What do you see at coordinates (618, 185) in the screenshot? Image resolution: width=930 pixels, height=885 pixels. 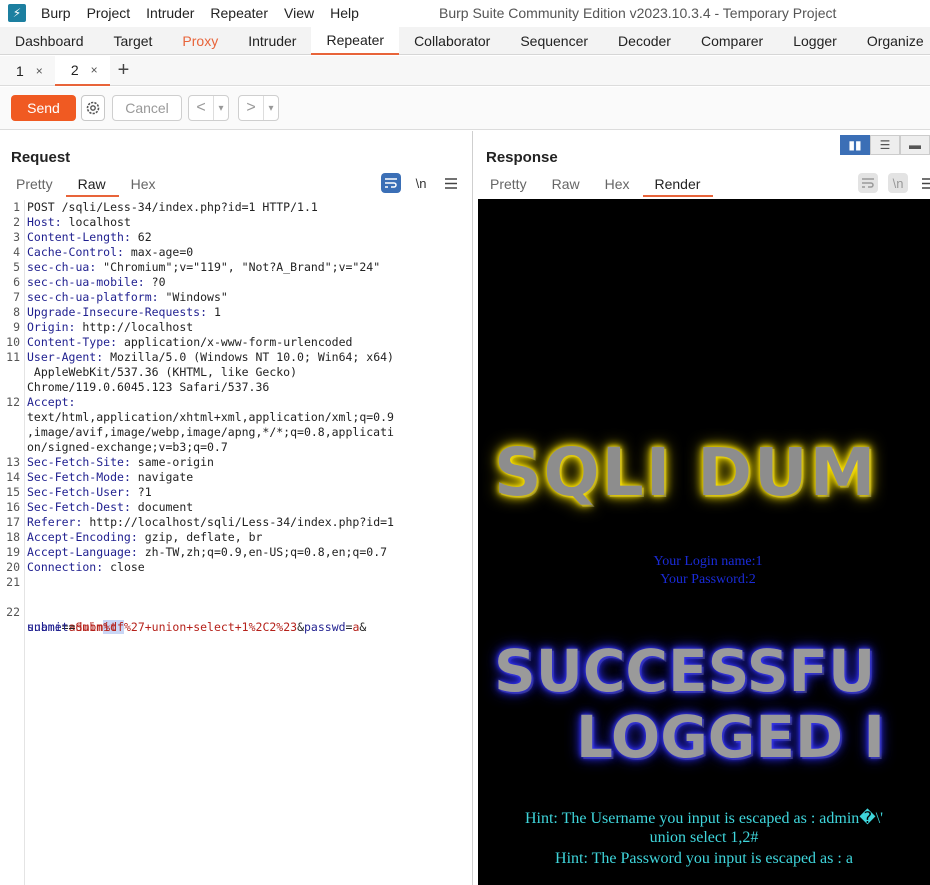 I see `response-tab-hex: Hex` at bounding box center [618, 185].